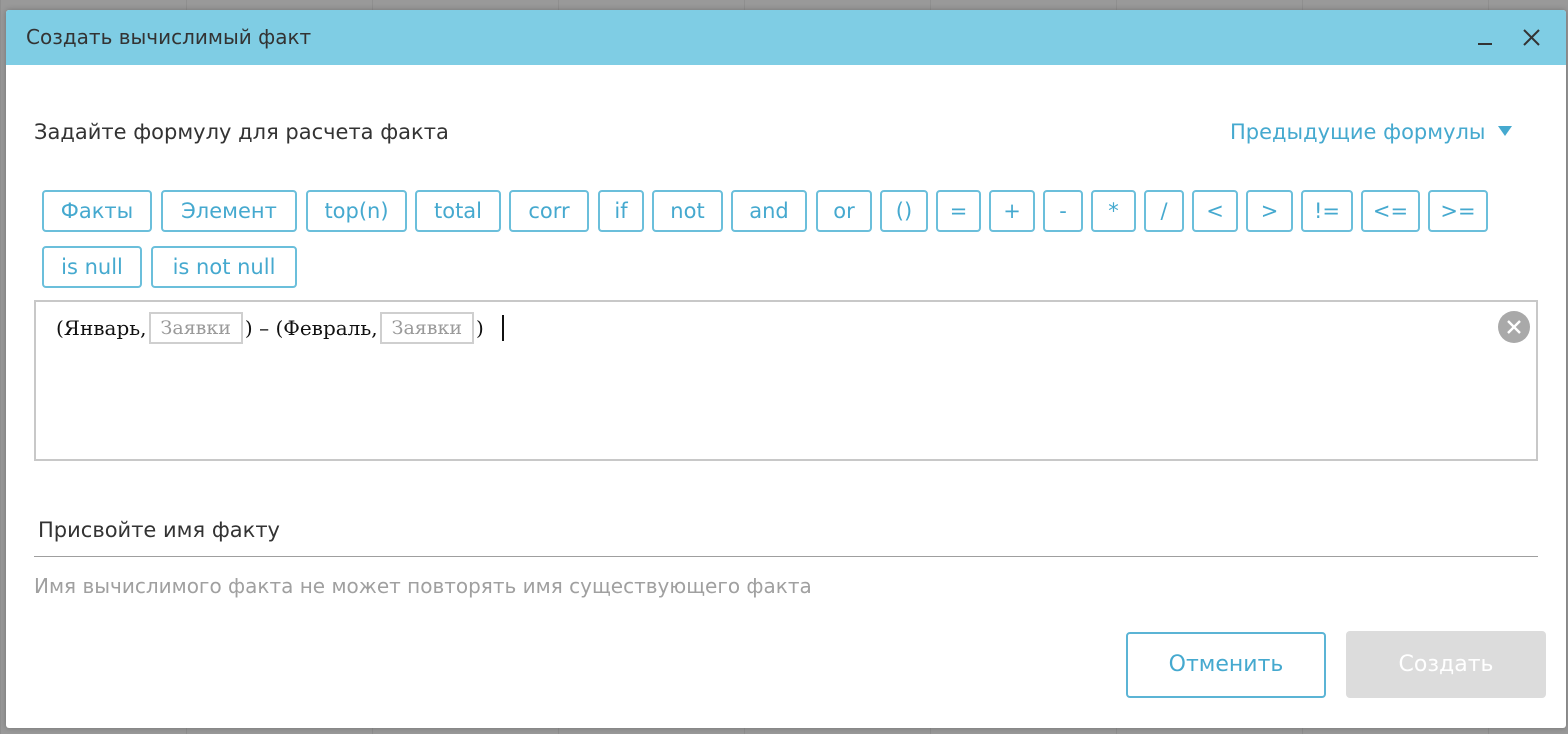 Image resolution: width=1568 pixels, height=734 pixels. I want to click on fact-name-underline, so click(786, 556).